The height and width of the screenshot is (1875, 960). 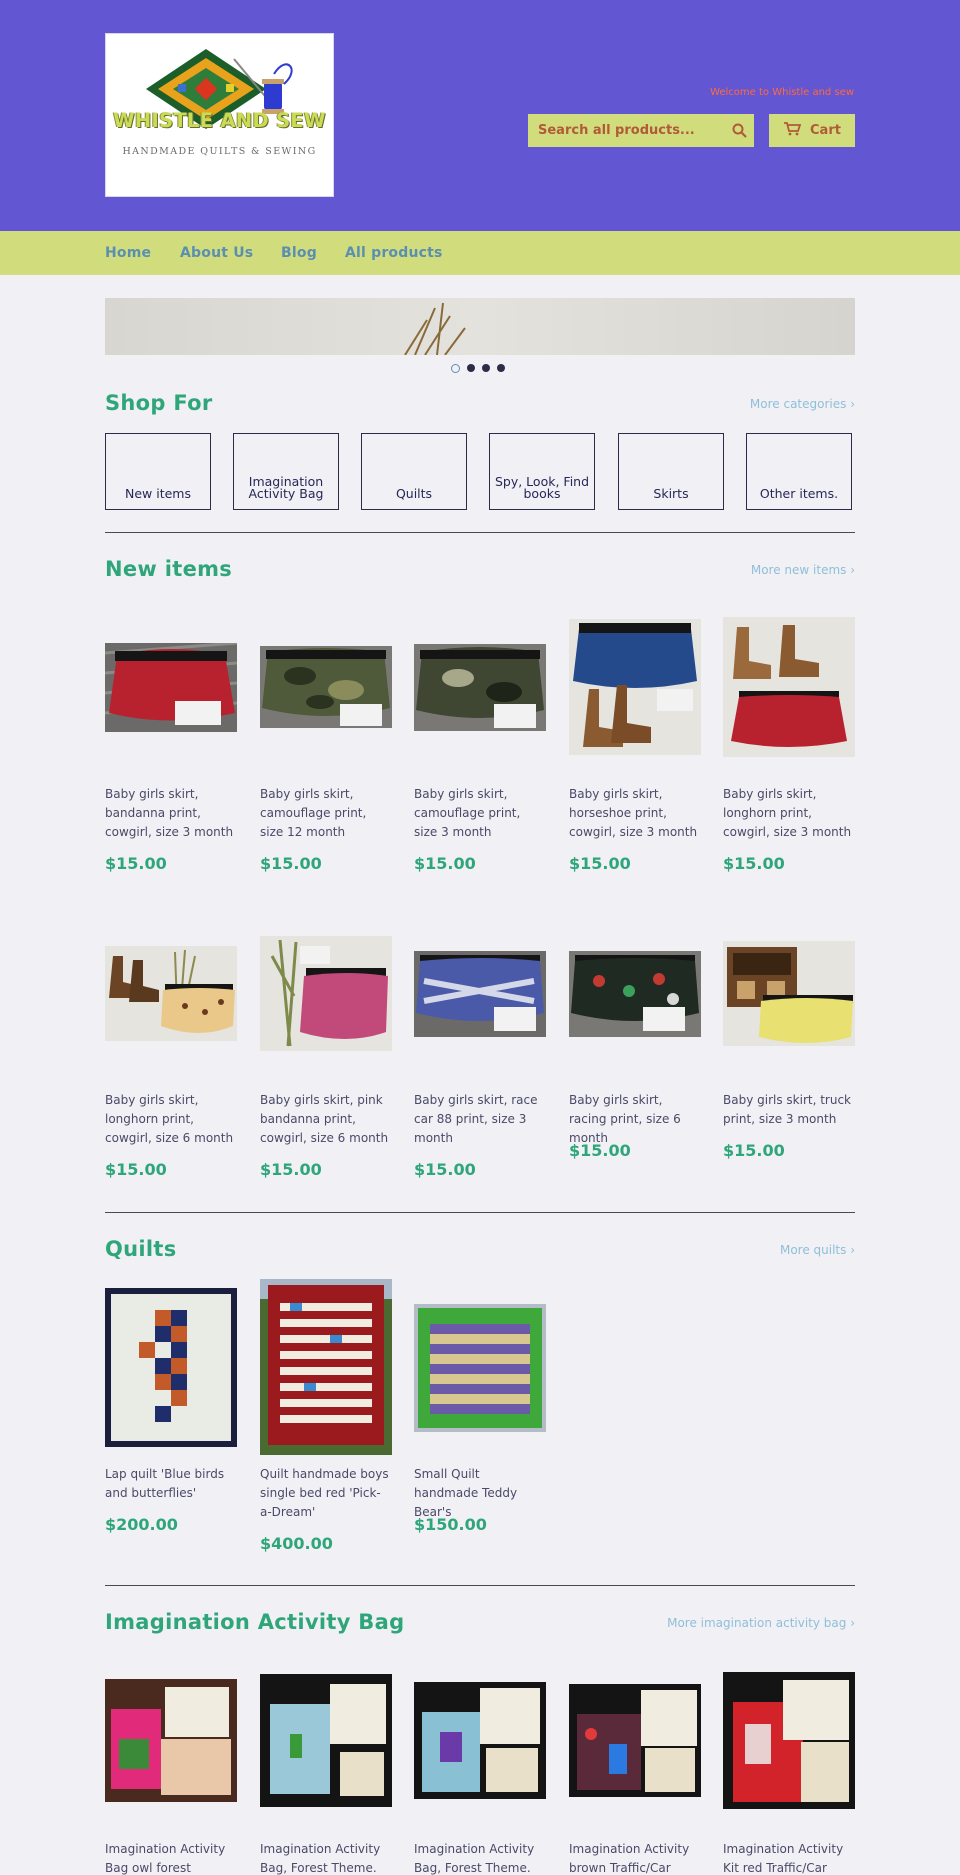 What do you see at coordinates (478, 368) in the screenshot?
I see `slideshow-dots` at bounding box center [478, 368].